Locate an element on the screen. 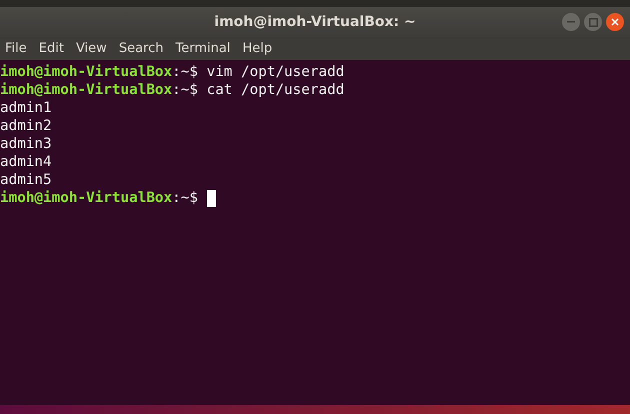 This screenshot has width=630, height=414. window-title: imoh@imoh-VirtualBox: ~ is located at coordinates (315, 22).